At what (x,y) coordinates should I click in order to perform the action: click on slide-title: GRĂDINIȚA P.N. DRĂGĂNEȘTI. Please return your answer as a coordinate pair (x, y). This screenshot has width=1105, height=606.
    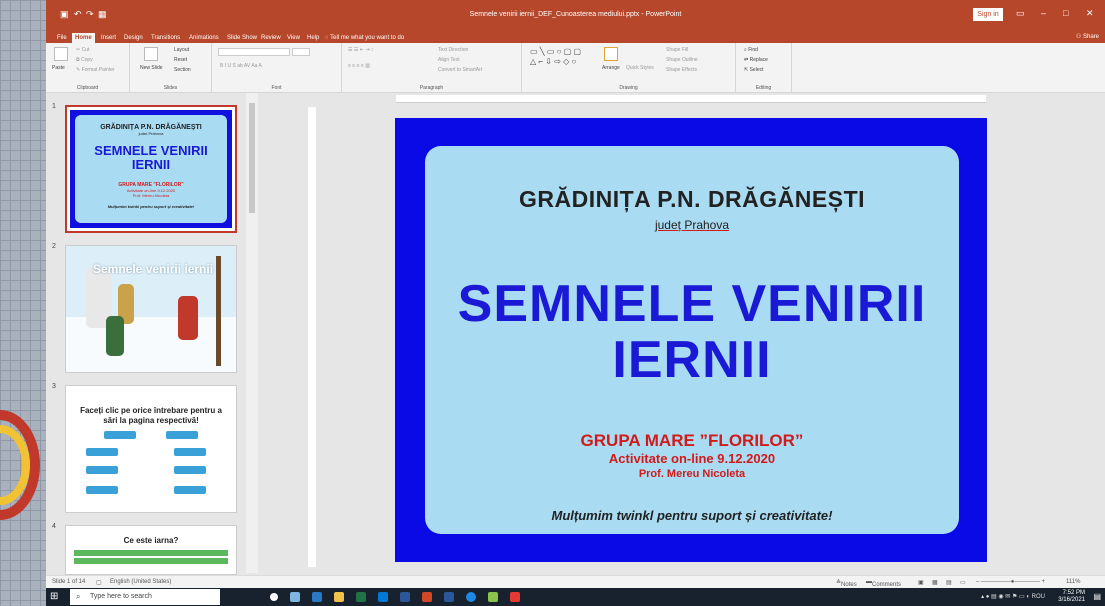
    Looking at the image, I should click on (692, 199).